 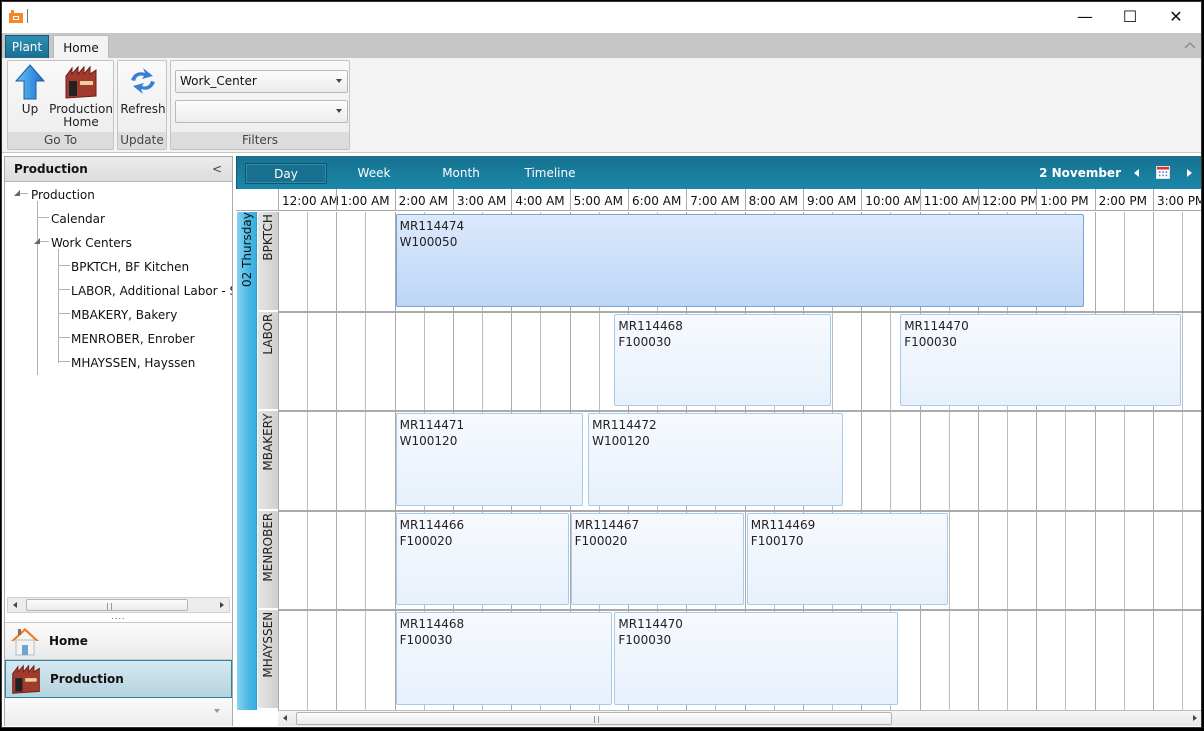 What do you see at coordinates (482, 559) in the screenshot?
I see `appointment: MR114466 F100020` at bounding box center [482, 559].